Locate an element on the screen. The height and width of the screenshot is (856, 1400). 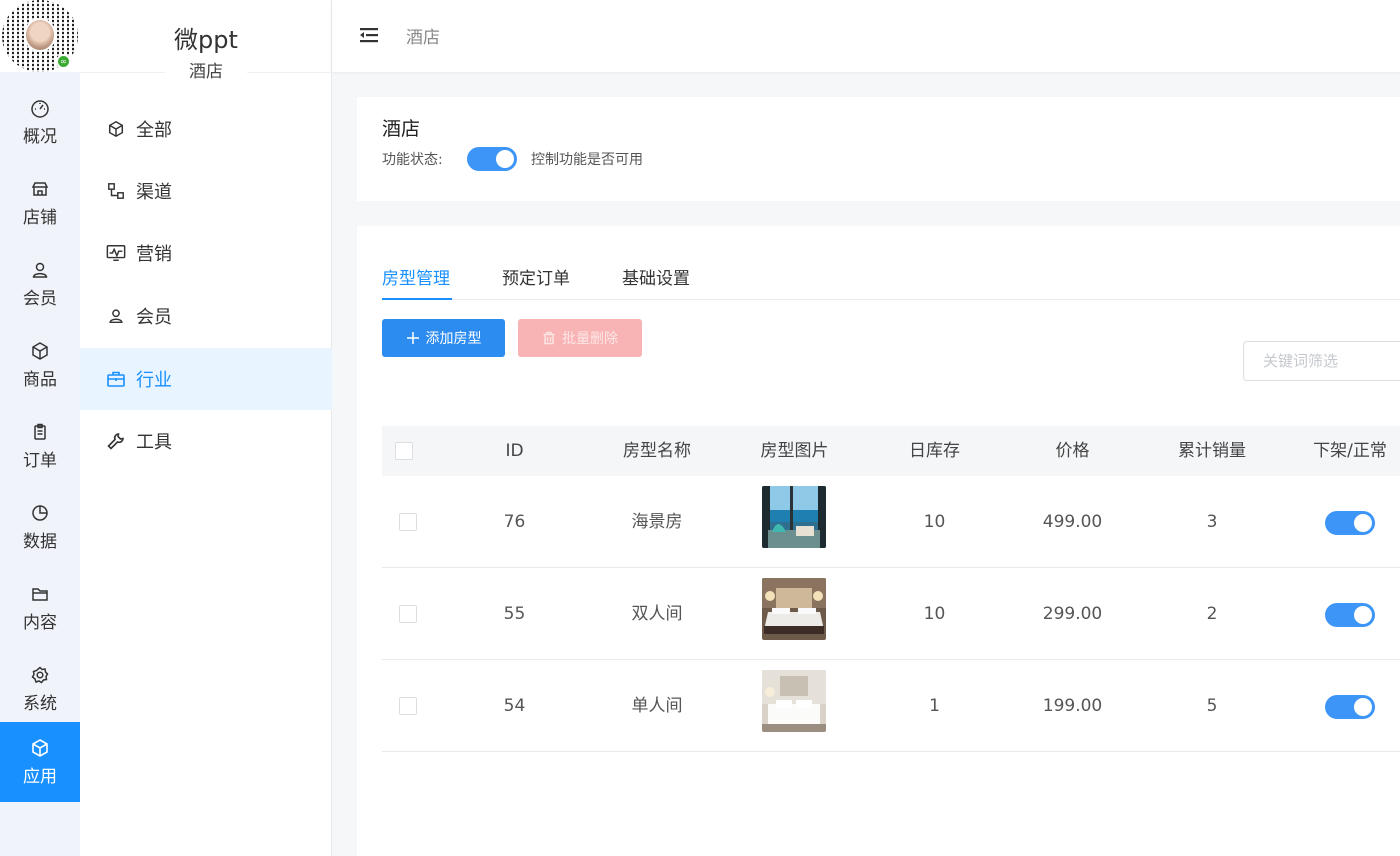
column-header-room-name: 房型名称 is located at coordinates (657, 451).